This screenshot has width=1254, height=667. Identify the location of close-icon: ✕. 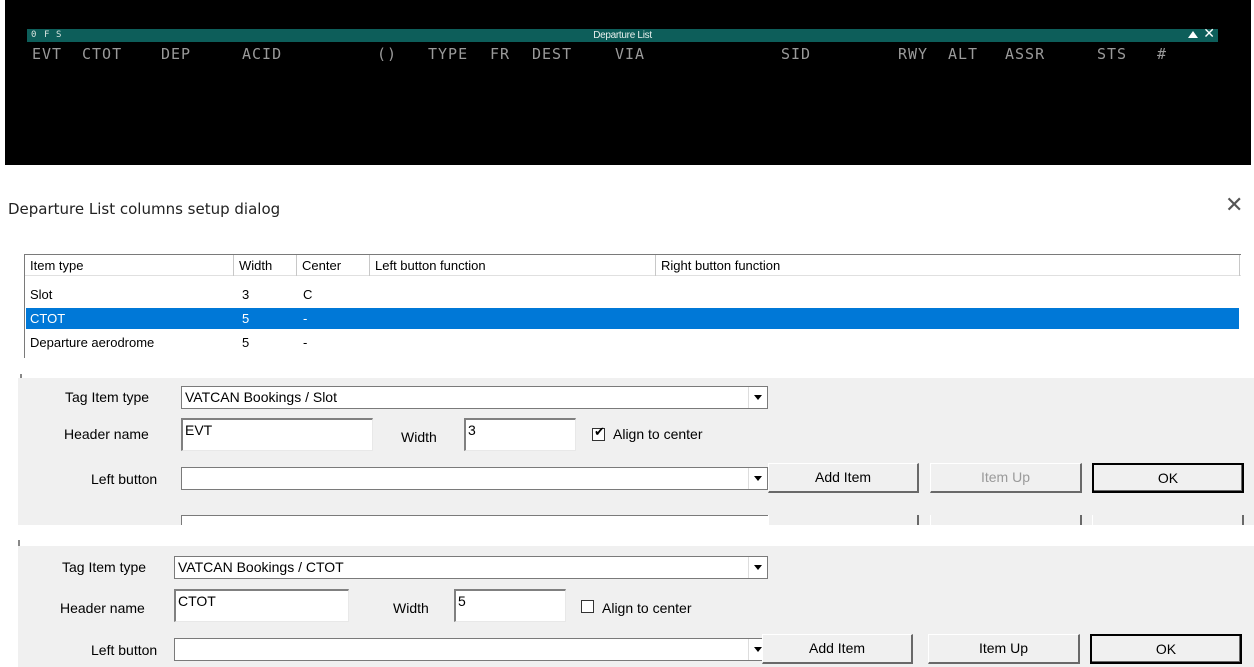
(1209, 34).